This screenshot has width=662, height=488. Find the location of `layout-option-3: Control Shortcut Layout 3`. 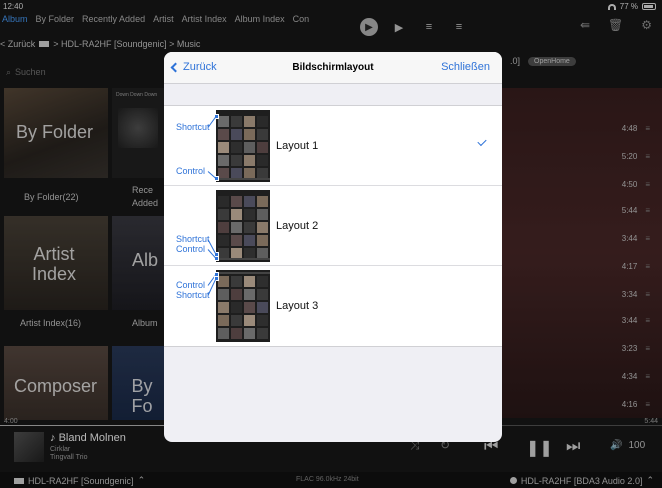

layout-option-3: Control Shortcut Layout 3 is located at coordinates (333, 306).